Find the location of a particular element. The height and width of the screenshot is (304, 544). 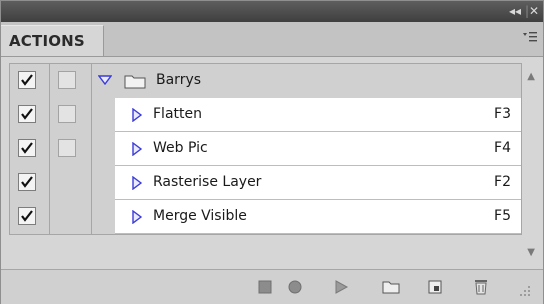

actions-toolbar is located at coordinates (272, 286).